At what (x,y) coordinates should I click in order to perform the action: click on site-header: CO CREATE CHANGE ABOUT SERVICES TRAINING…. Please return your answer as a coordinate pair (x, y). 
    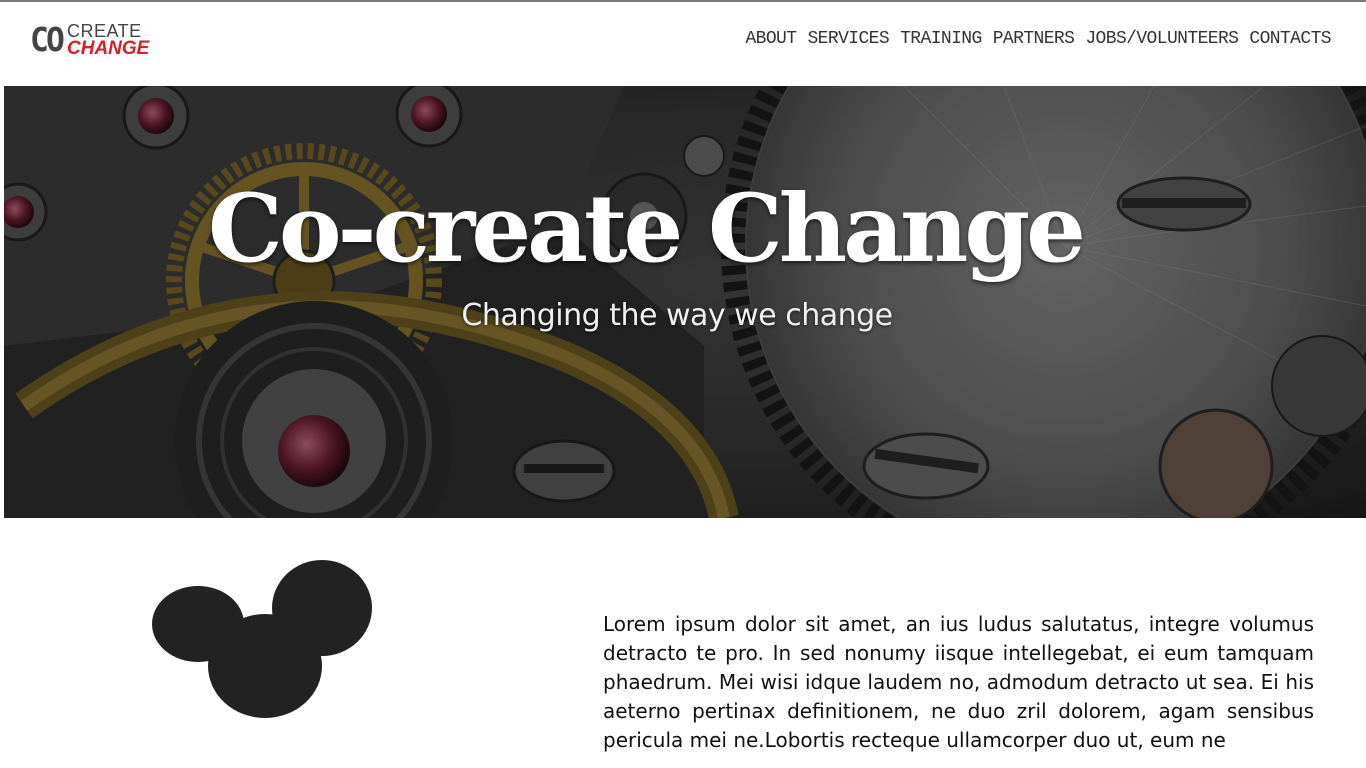
    Looking at the image, I should click on (683, 43).